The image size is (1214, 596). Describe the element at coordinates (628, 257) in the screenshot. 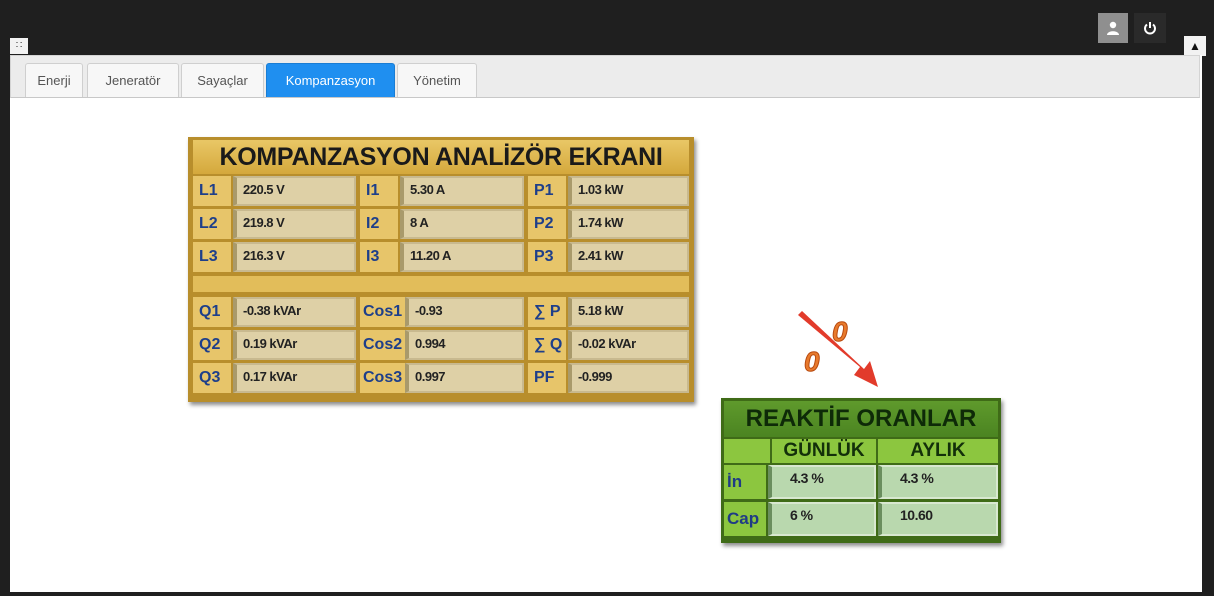

I see `value-p3: 2.41 kW` at that location.